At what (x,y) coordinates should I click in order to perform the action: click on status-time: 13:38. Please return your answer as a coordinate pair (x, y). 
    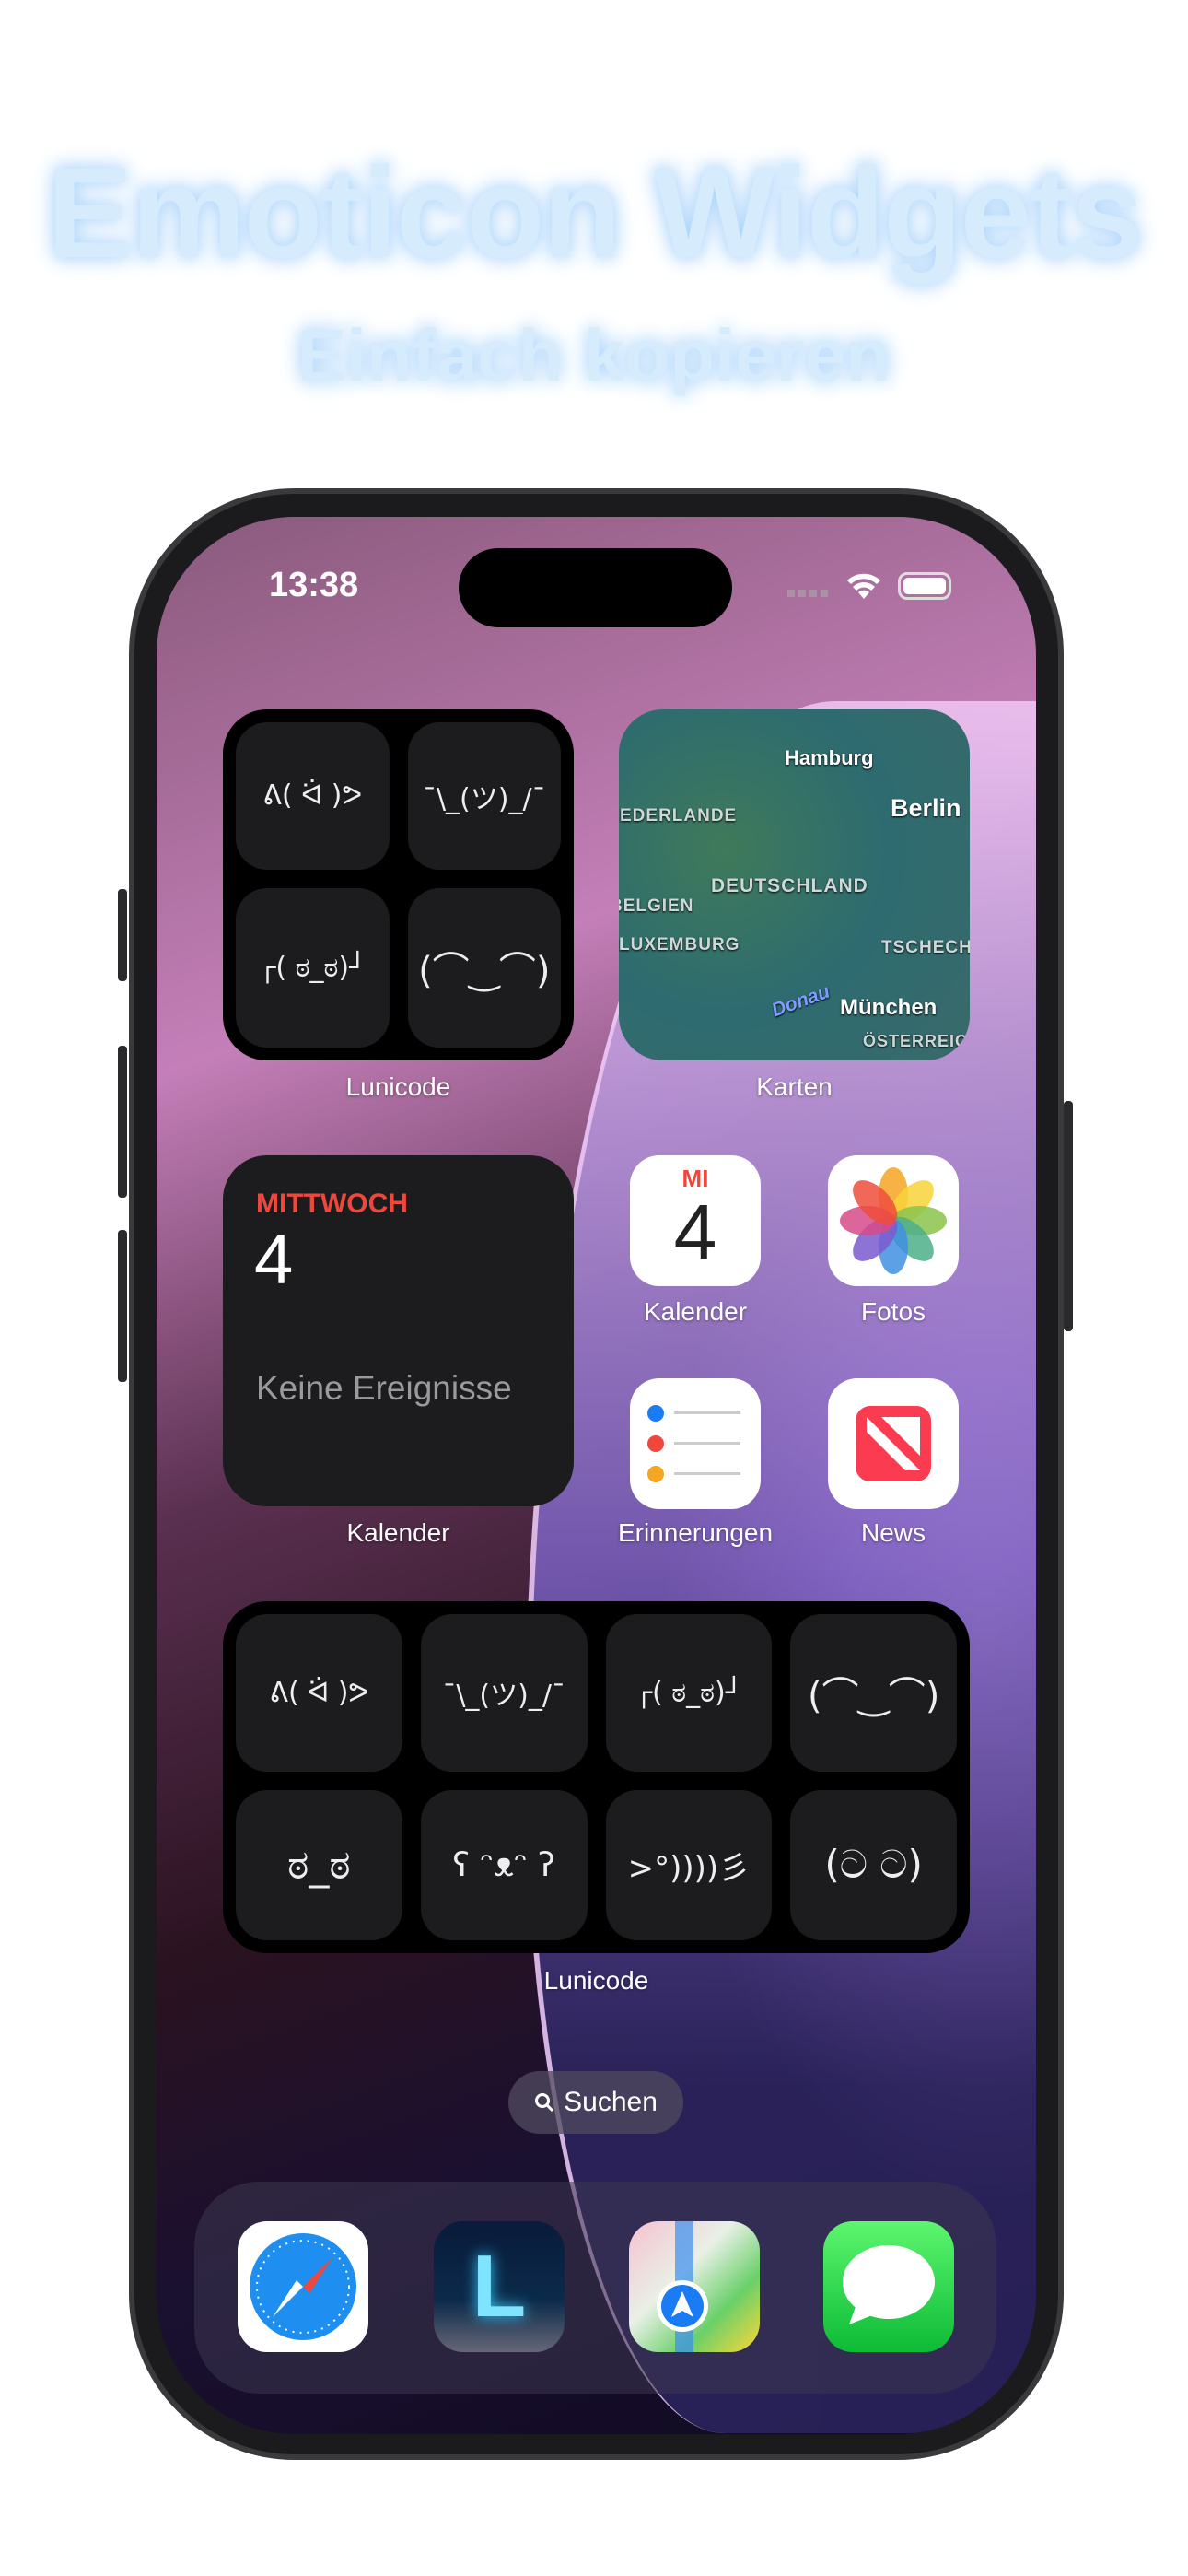
    Looking at the image, I should click on (314, 585).